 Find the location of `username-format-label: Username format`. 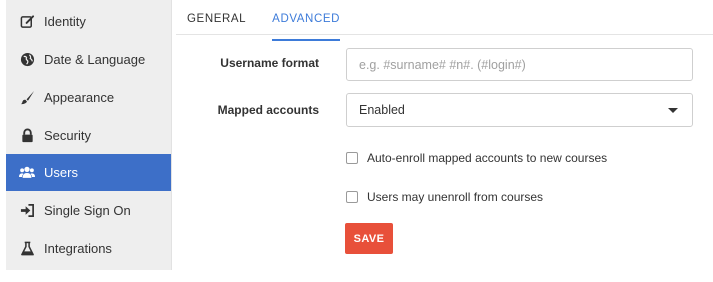

username-format-label: Username format is located at coordinates (269, 63).